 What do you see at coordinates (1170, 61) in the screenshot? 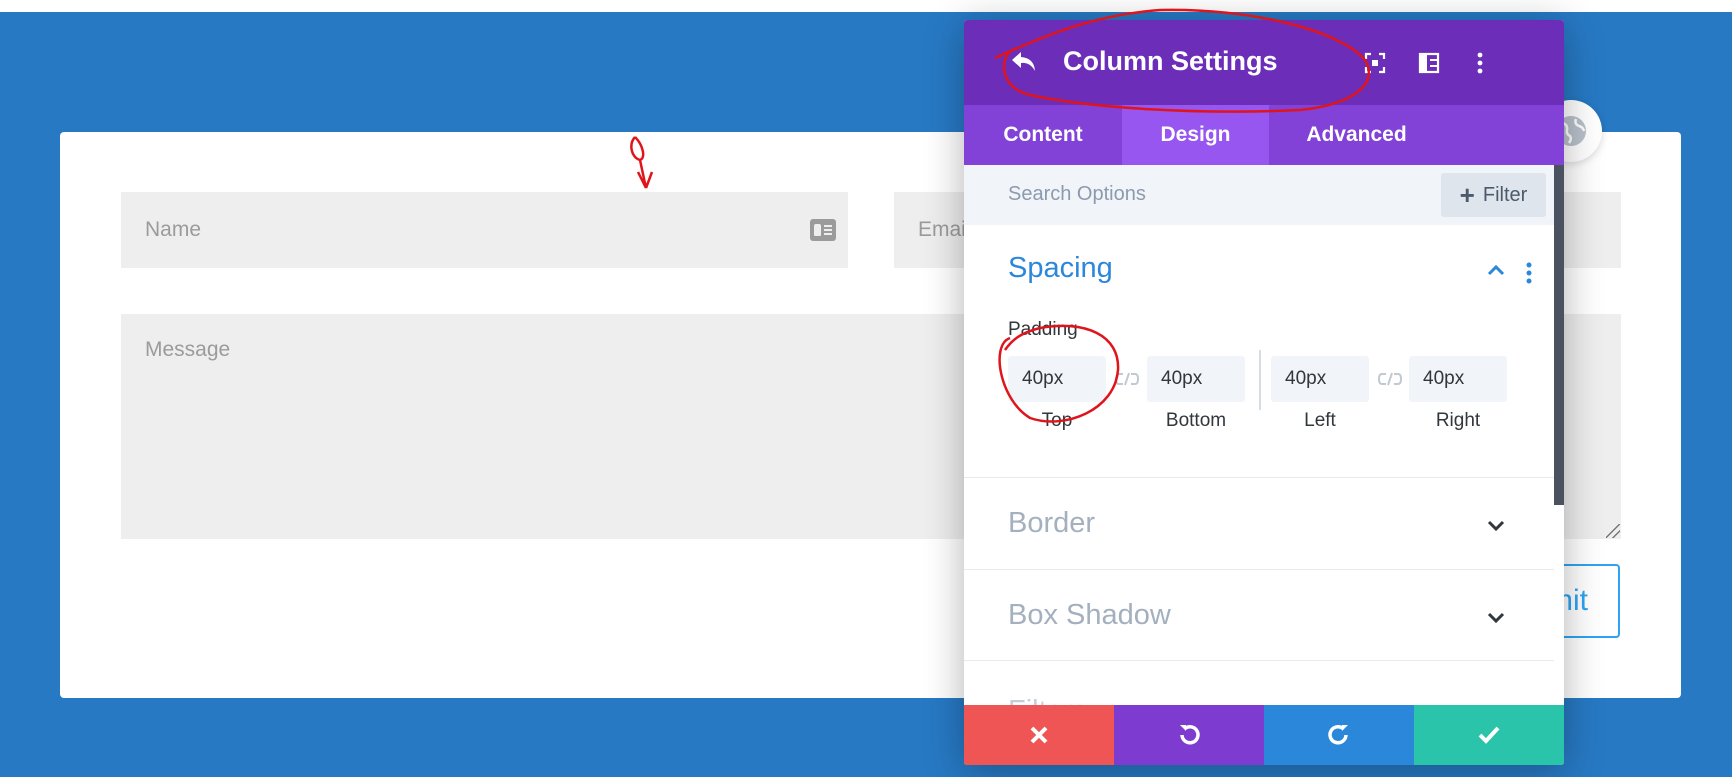
I see `panel-title: Column Settings` at bounding box center [1170, 61].